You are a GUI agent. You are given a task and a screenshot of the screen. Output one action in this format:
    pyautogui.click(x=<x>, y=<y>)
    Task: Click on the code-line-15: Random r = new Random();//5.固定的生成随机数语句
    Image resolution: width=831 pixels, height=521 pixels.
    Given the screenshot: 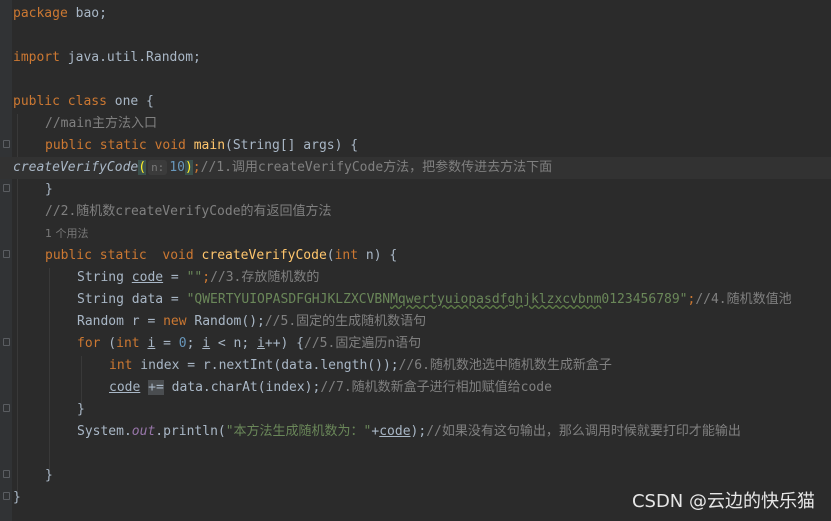 What is the action you would take?
    pyautogui.click(x=252, y=321)
    